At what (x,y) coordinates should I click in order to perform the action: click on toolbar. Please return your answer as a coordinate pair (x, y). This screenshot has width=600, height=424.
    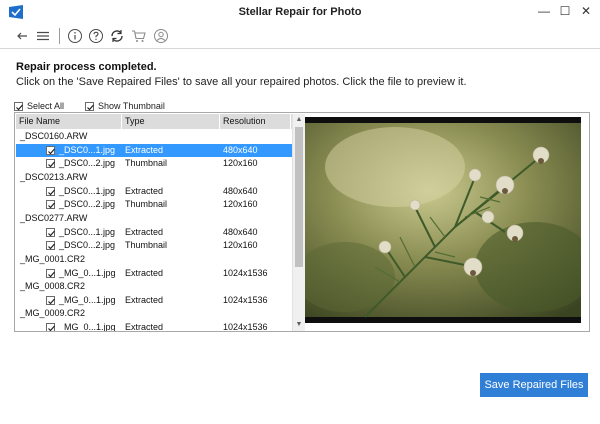
    Looking at the image, I should click on (300, 36).